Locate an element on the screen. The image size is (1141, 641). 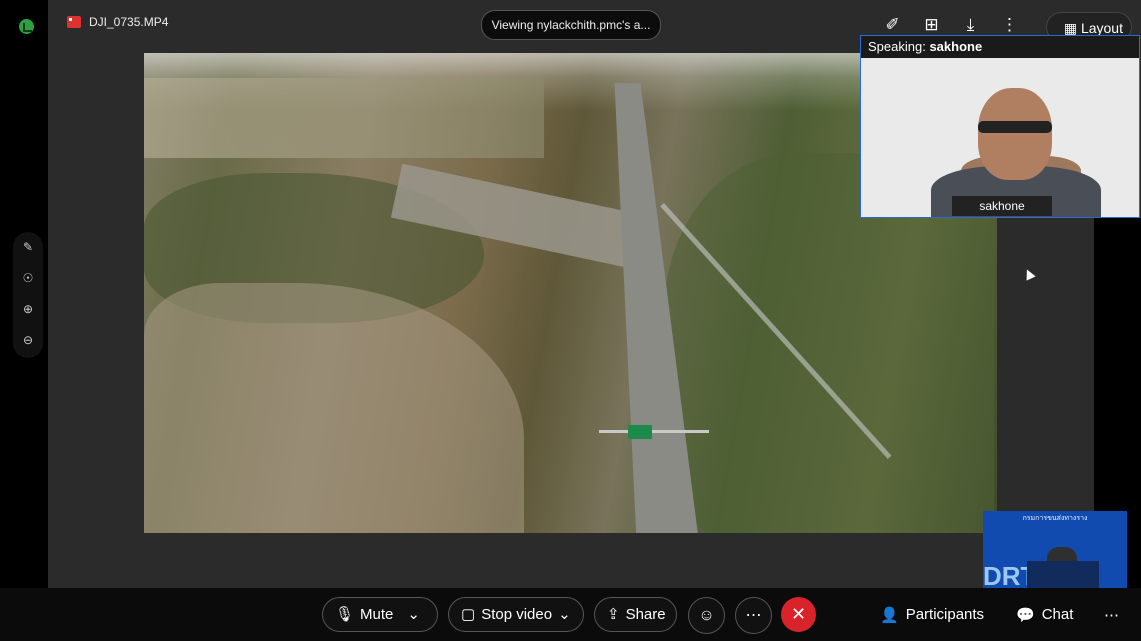
more-button: ⋯ is located at coordinates (753, 615).